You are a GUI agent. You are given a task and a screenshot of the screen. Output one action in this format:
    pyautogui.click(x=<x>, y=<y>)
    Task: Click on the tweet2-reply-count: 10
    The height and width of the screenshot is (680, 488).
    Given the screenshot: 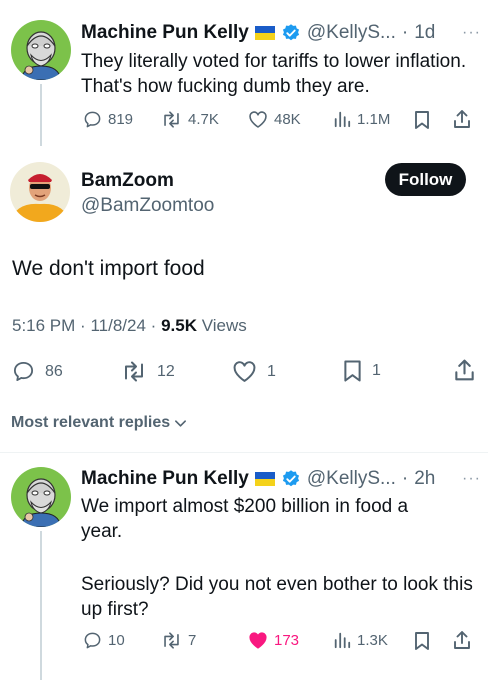 What is the action you would take?
    pyautogui.click(x=116, y=640)
    